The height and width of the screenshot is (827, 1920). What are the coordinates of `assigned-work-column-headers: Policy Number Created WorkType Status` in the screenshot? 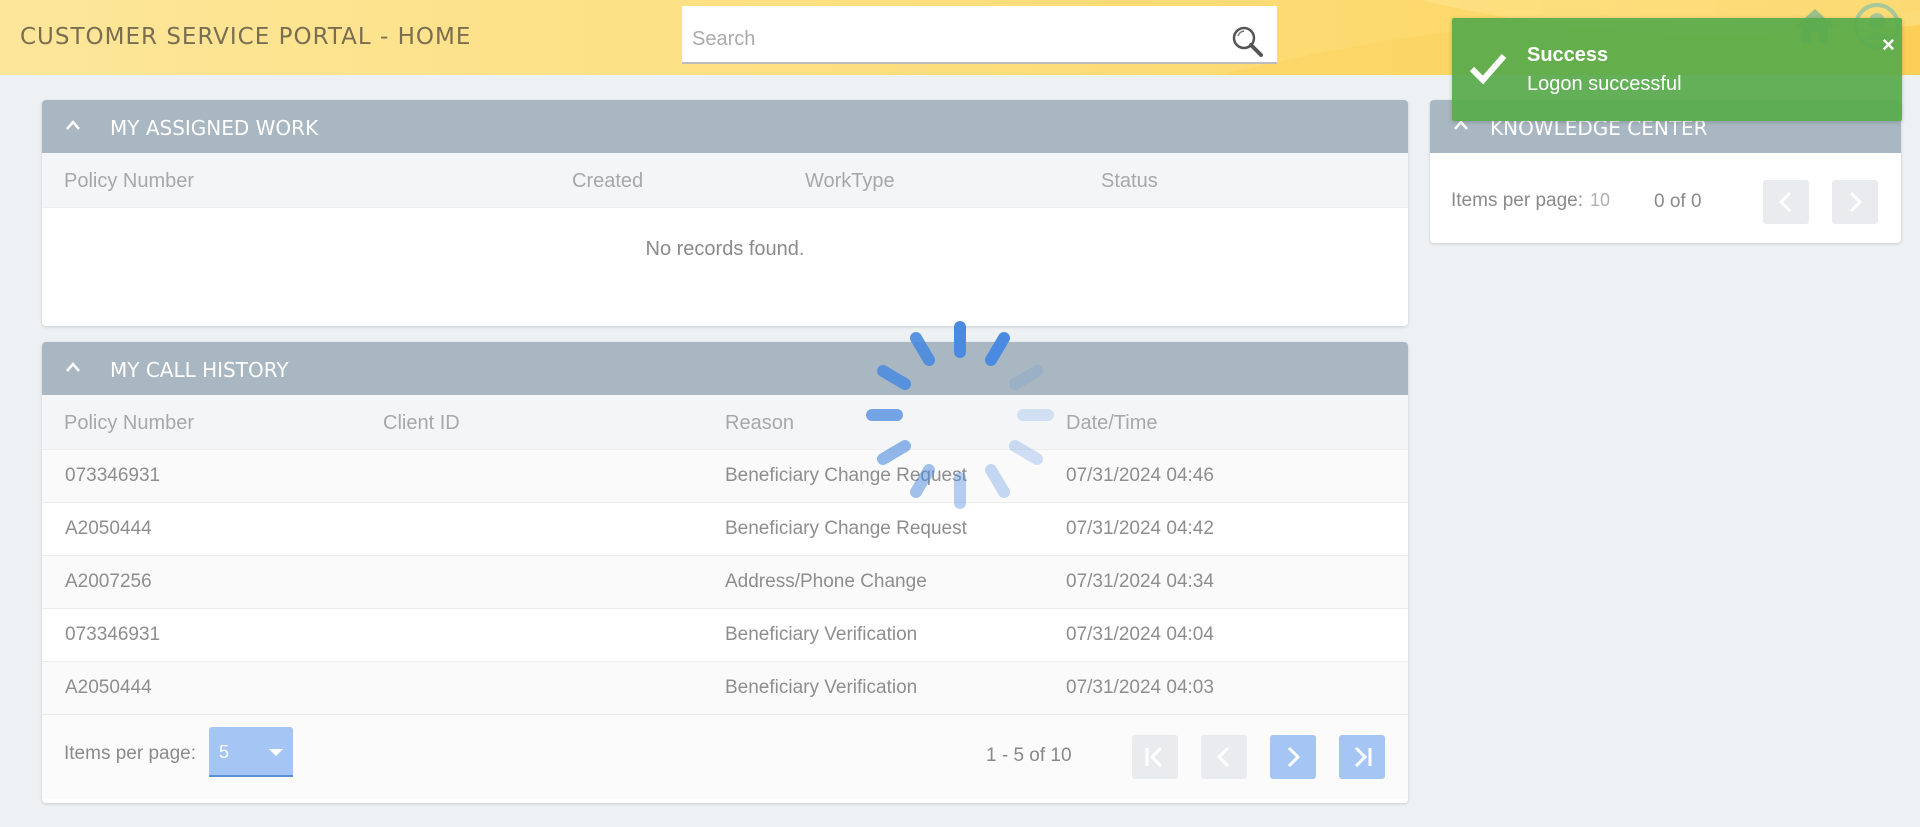 It's located at (725, 180).